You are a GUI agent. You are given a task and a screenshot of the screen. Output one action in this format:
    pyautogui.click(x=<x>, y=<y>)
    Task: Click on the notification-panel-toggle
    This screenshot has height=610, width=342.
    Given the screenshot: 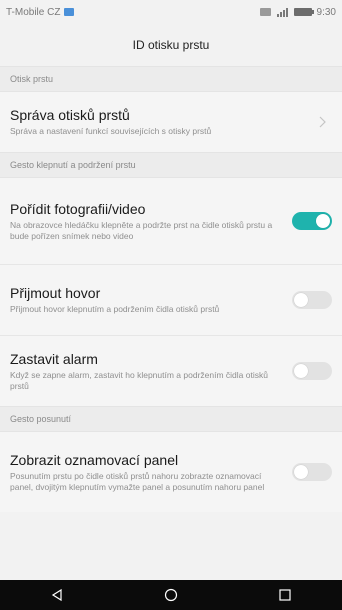 What is the action you would take?
    pyautogui.click(x=312, y=472)
    